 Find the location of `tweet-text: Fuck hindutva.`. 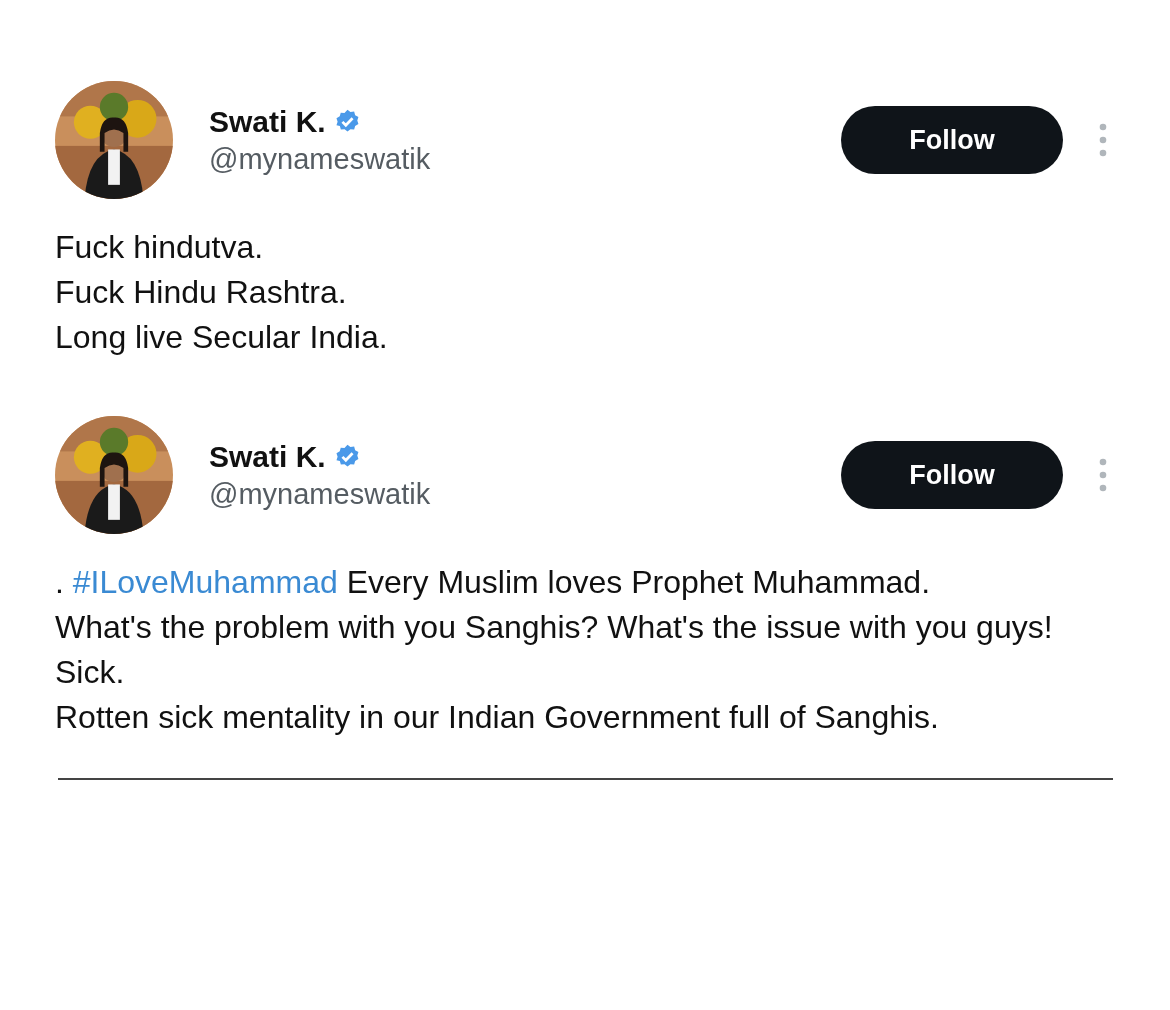

tweet-text: Fuck hindutva. is located at coordinates (160, 247).